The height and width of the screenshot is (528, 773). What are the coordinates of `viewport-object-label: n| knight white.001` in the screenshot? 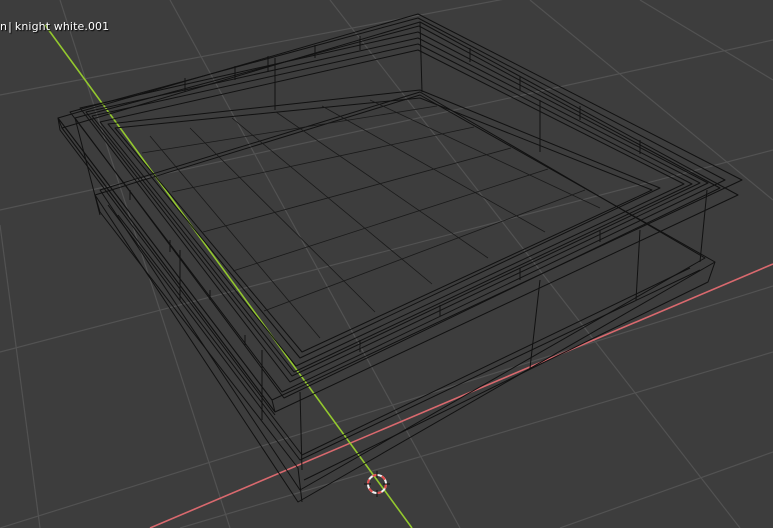 It's located at (54, 26).